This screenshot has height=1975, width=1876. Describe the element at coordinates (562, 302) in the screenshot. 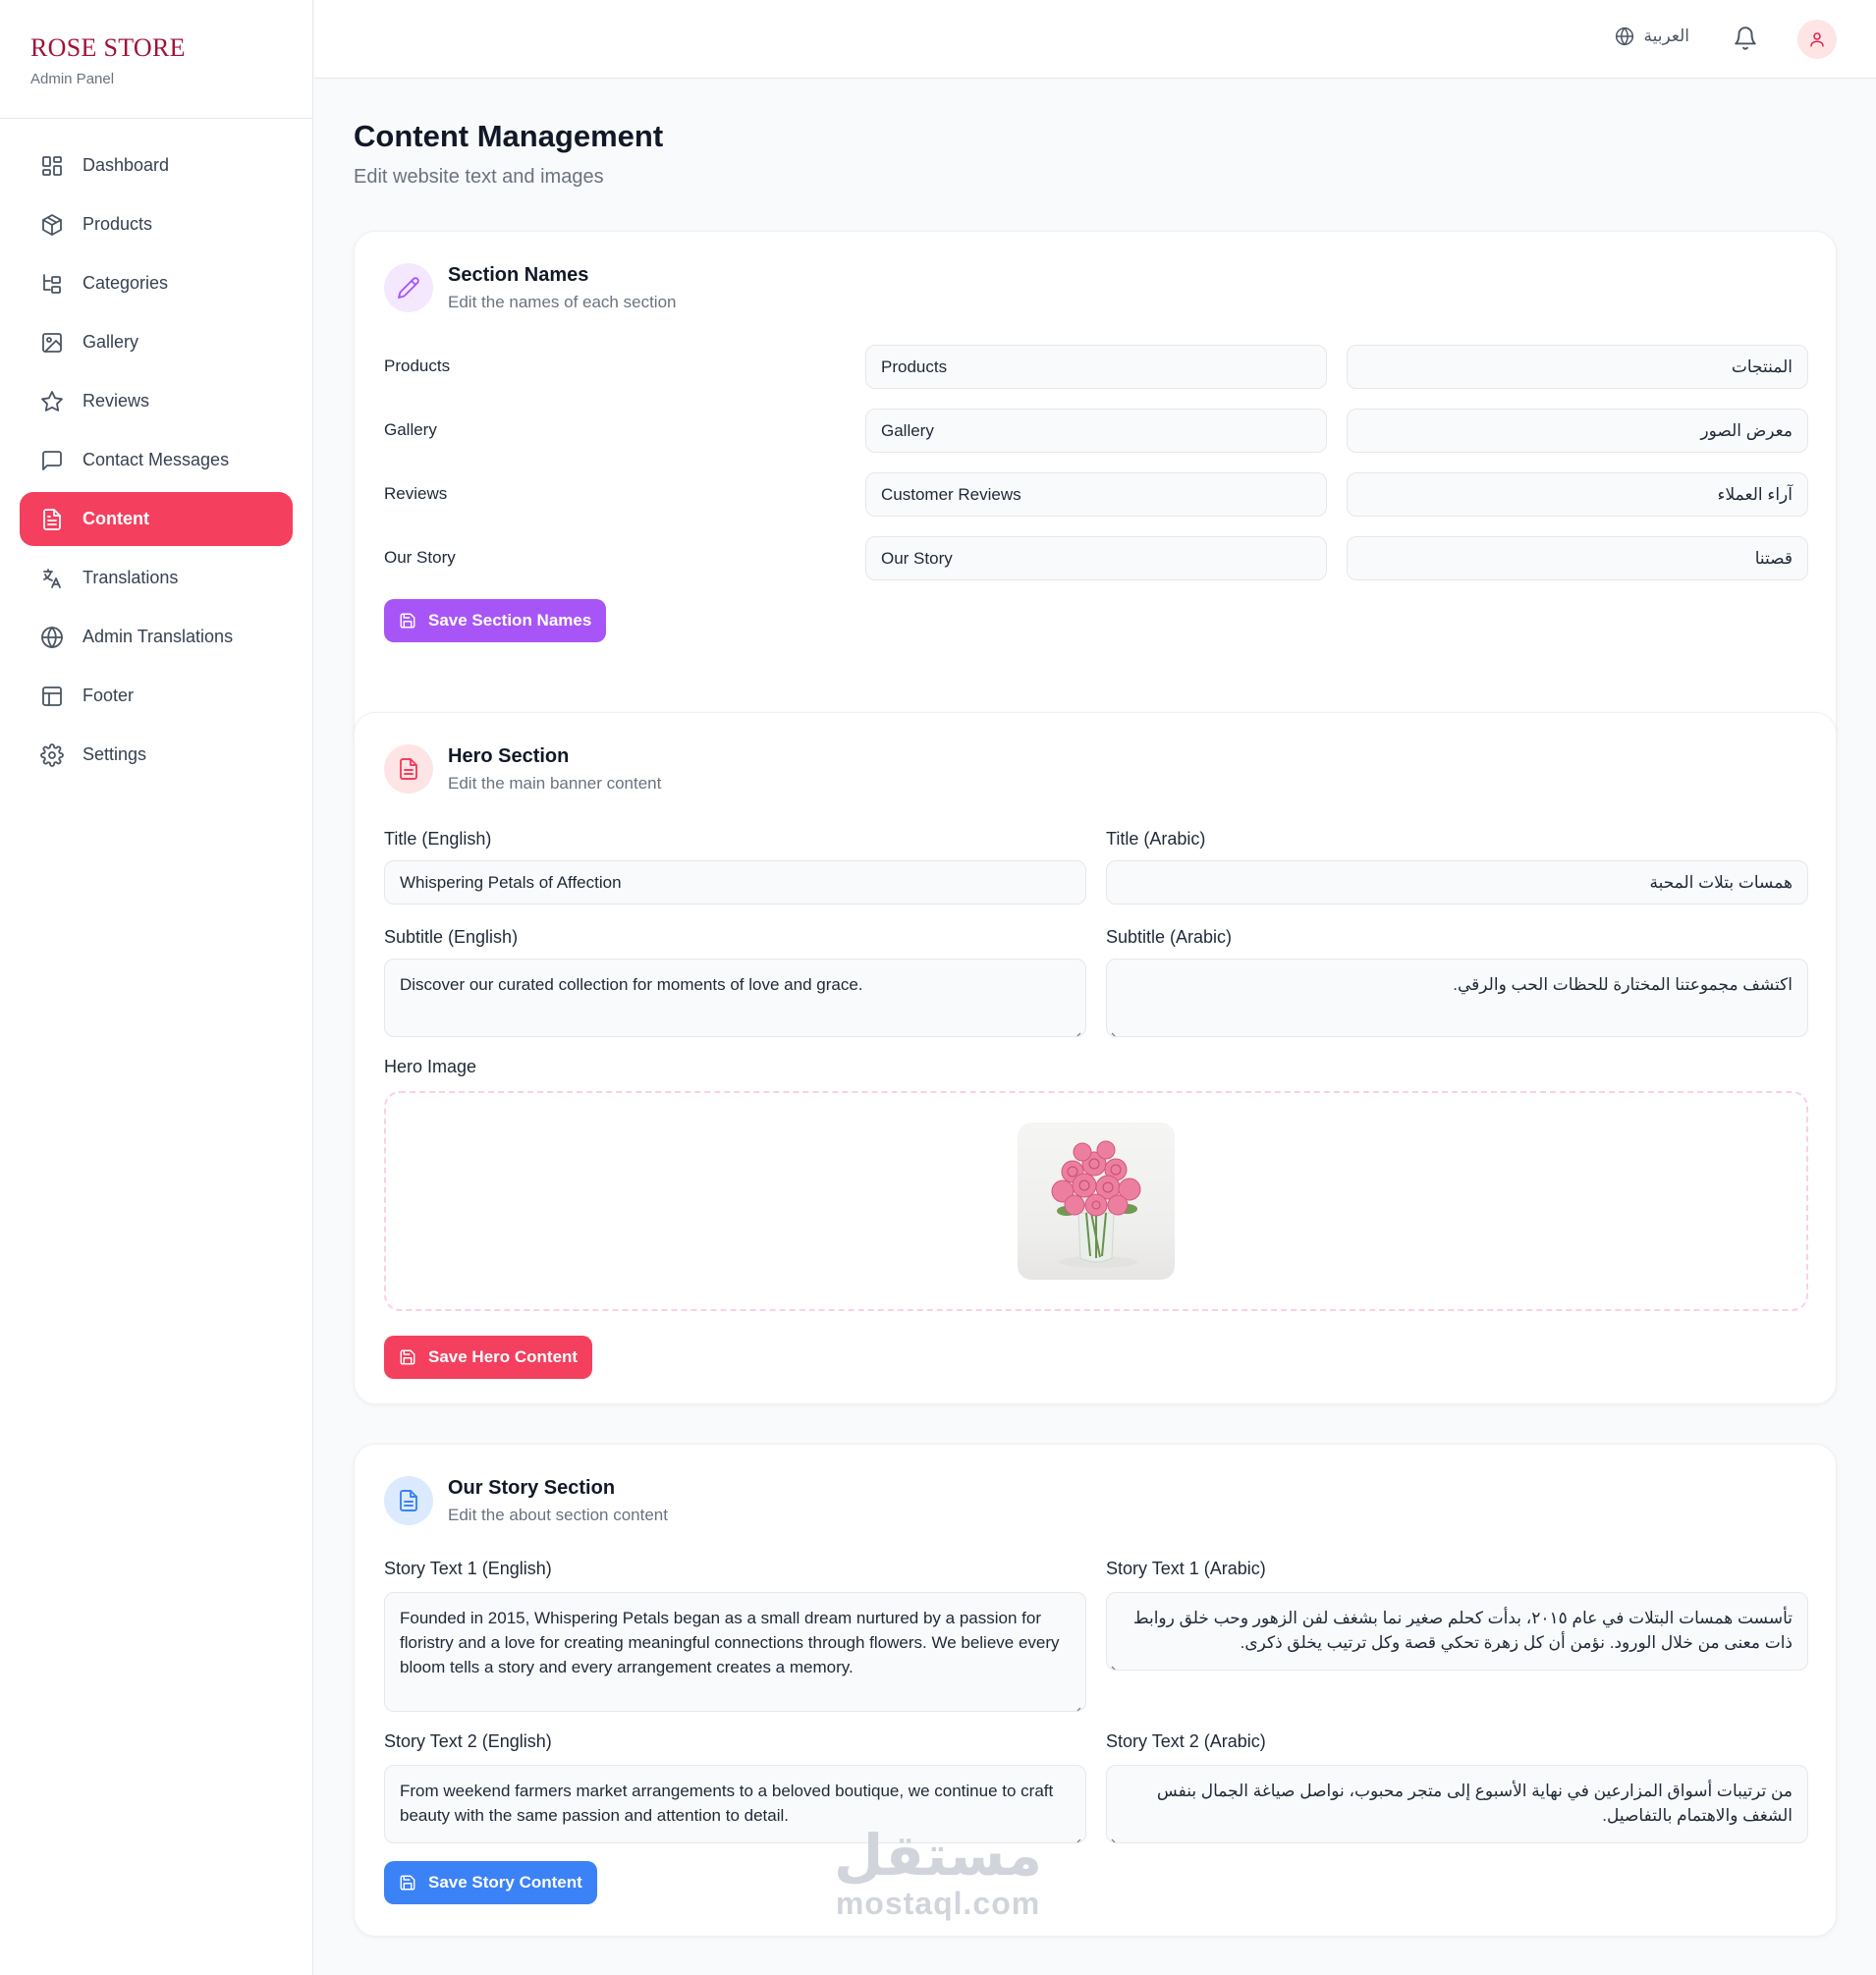

I see `card-subtitle: Edit the names of each section` at that location.